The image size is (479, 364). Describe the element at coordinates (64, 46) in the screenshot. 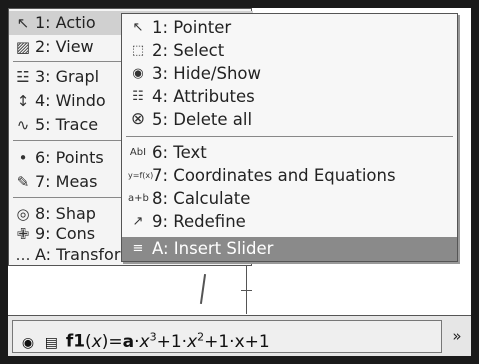

I see `menu-item-label: 2: View` at that location.